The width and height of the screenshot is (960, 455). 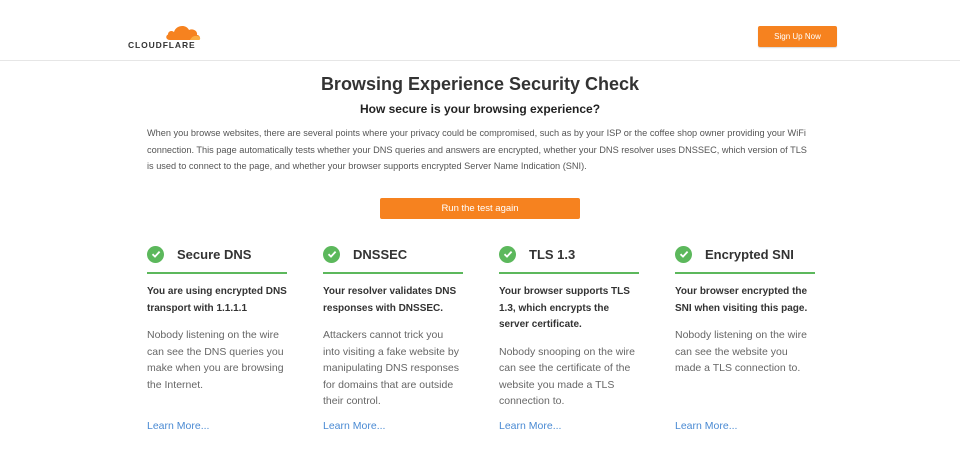 I want to click on sign-up-button: Sign Up Now, so click(x=797, y=36).